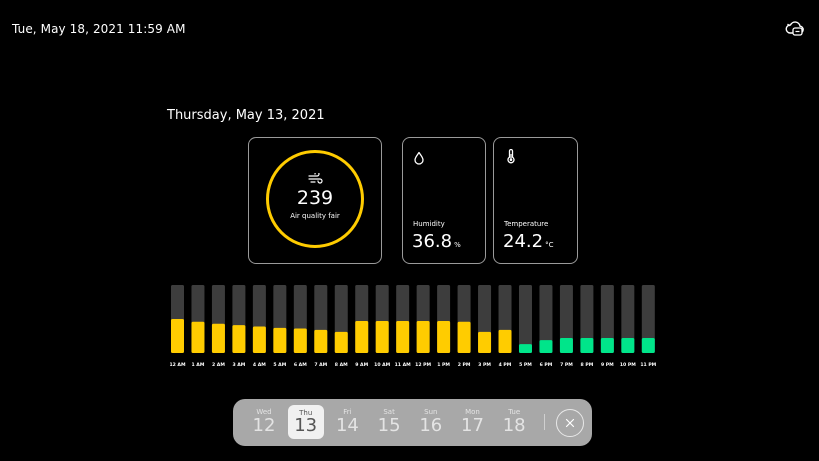 The image size is (819, 461). Describe the element at coordinates (198, 365) in the screenshot. I see `tick-label: 1 AM` at that location.